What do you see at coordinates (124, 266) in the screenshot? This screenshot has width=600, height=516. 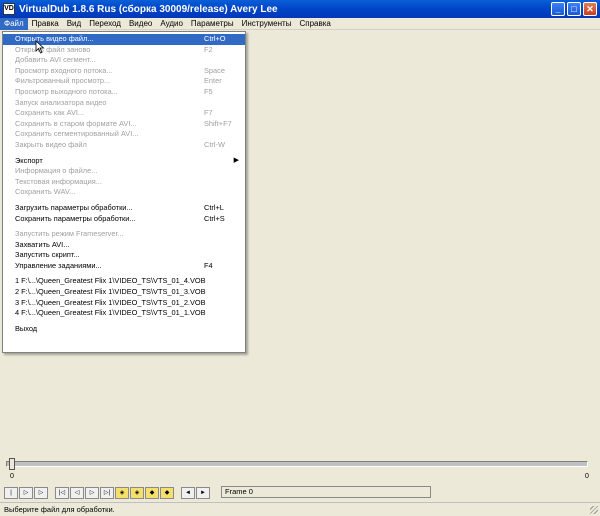 I see `menu-item-job-control: Управление заданиями... F4` at bounding box center [124, 266].